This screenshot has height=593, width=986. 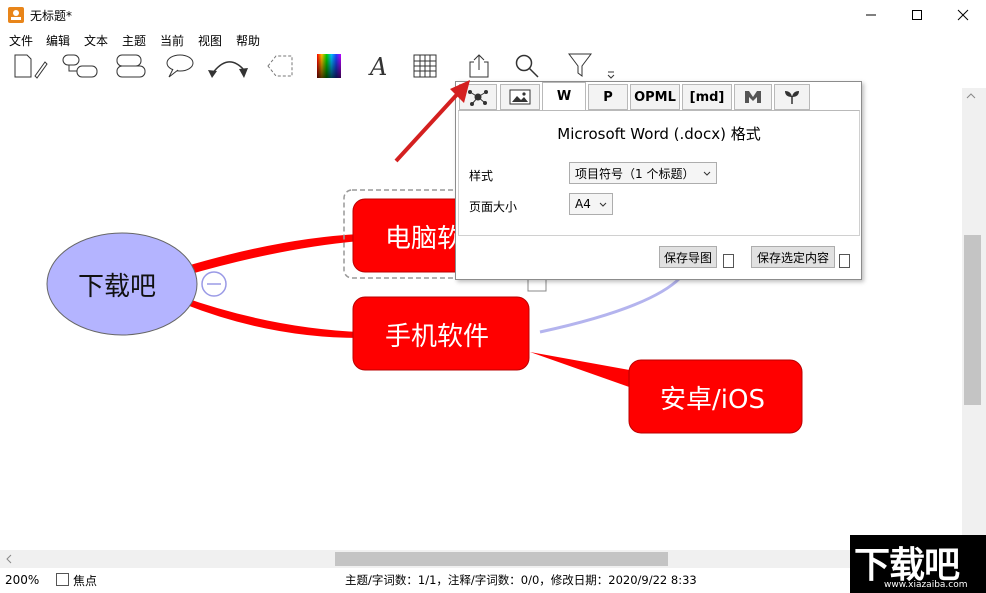 I want to click on watermark-url: www.xiazaiba.com, so click(x=926, y=585).